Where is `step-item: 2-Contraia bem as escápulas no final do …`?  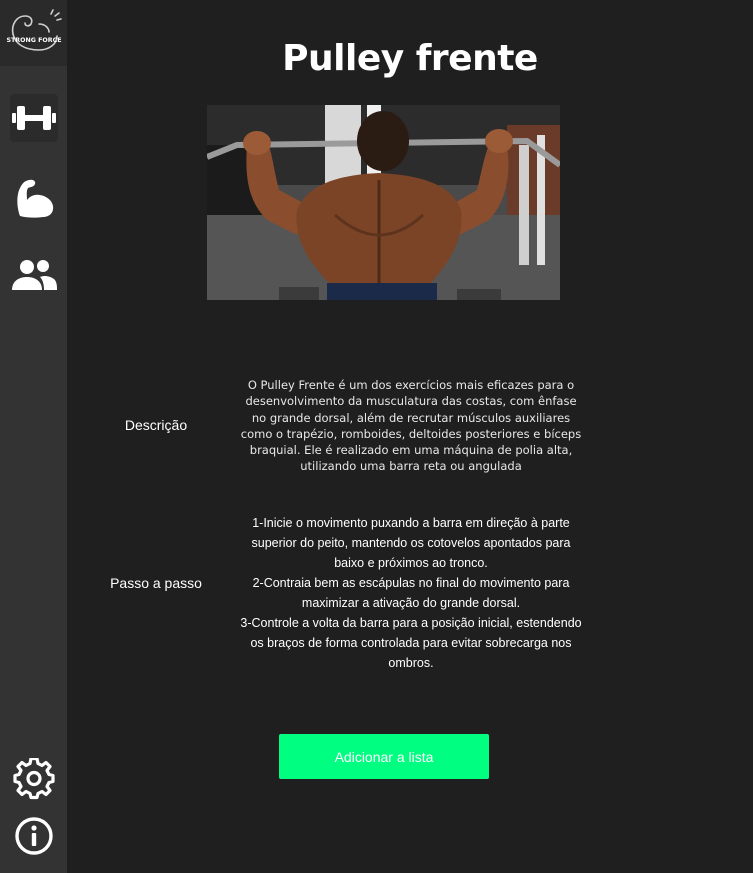 step-item: 2-Contraia bem as escápulas no final do … is located at coordinates (411, 593).